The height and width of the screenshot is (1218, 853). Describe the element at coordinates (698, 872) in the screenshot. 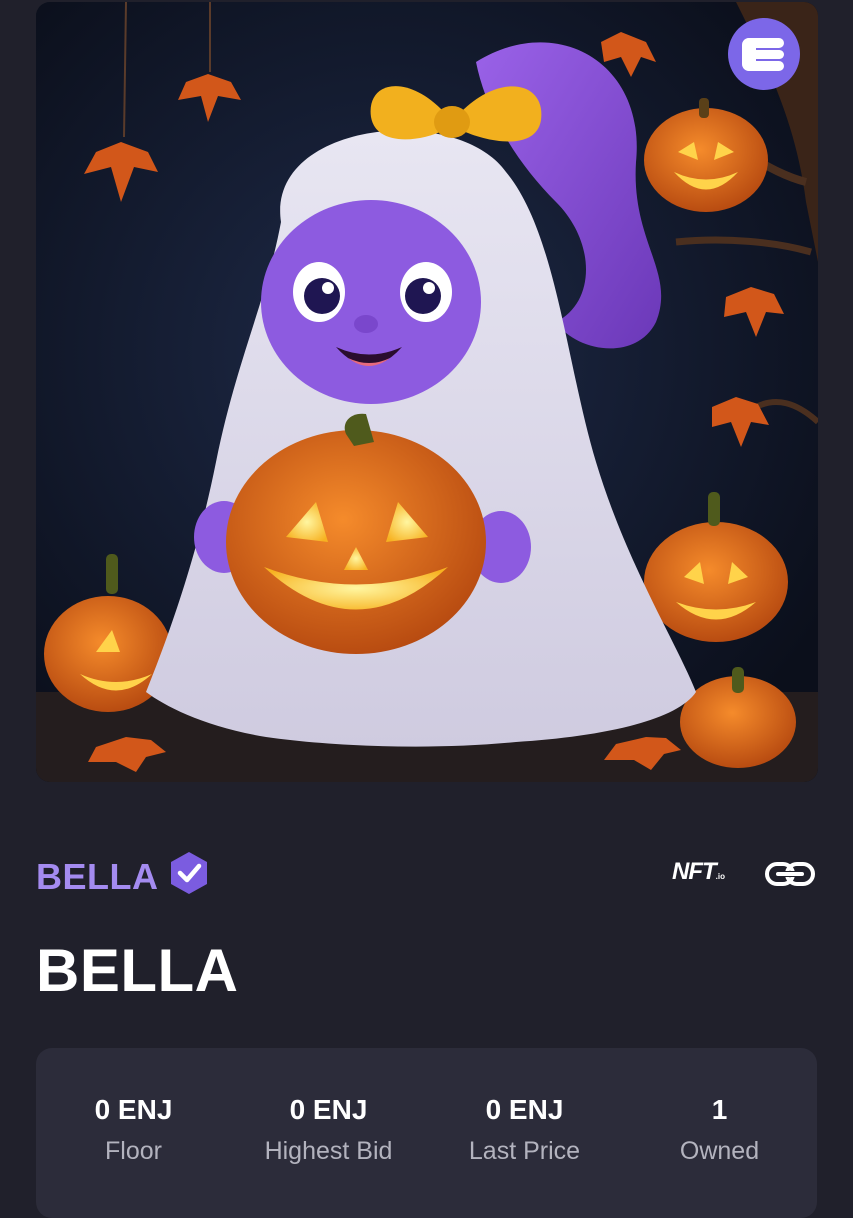

I see `nftio-logo: NFT.io` at that location.